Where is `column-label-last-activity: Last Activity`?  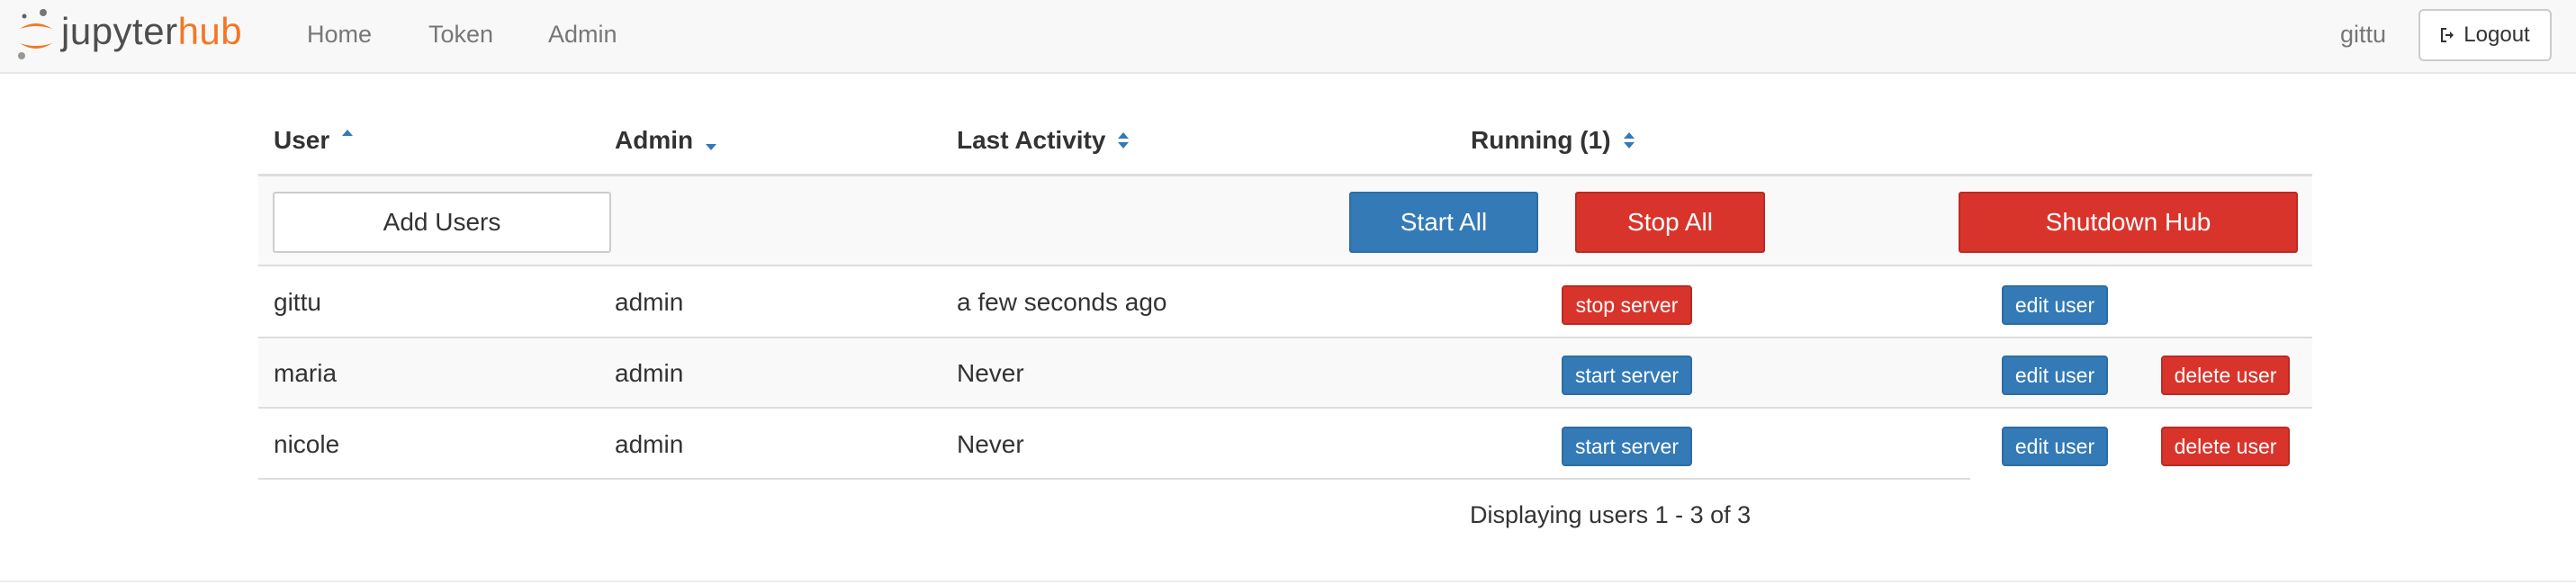
column-label-last-activity: Last Activity is located at coordinates (1031, 140).